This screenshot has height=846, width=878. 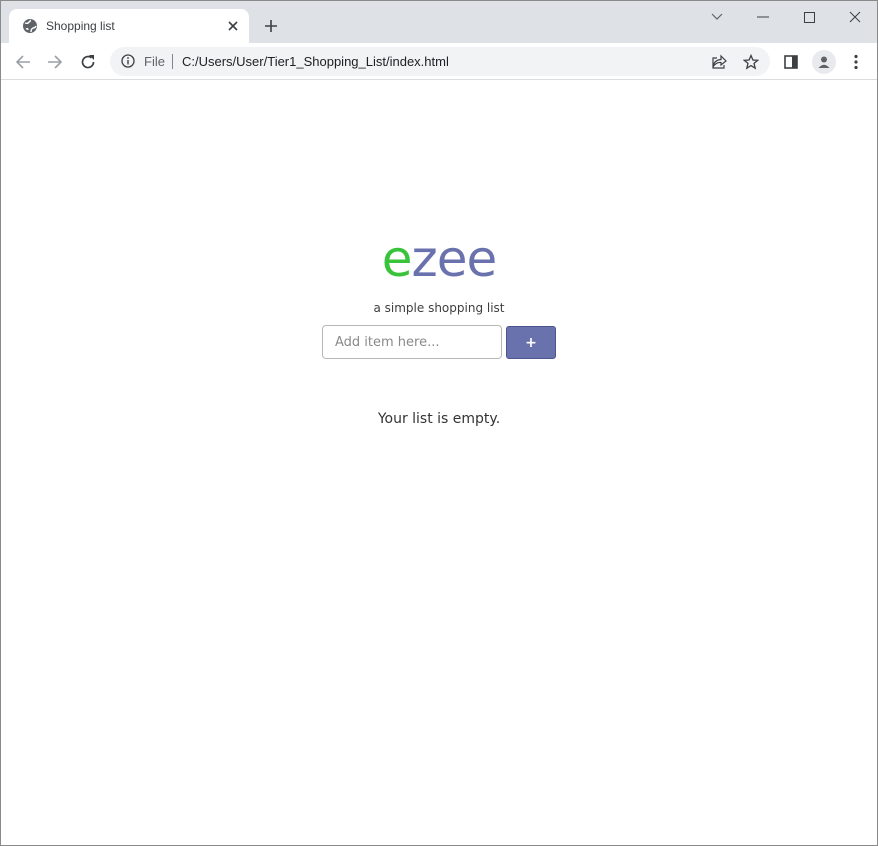 I want to click on address-scheme-label: File, so click(x=154, y=61).